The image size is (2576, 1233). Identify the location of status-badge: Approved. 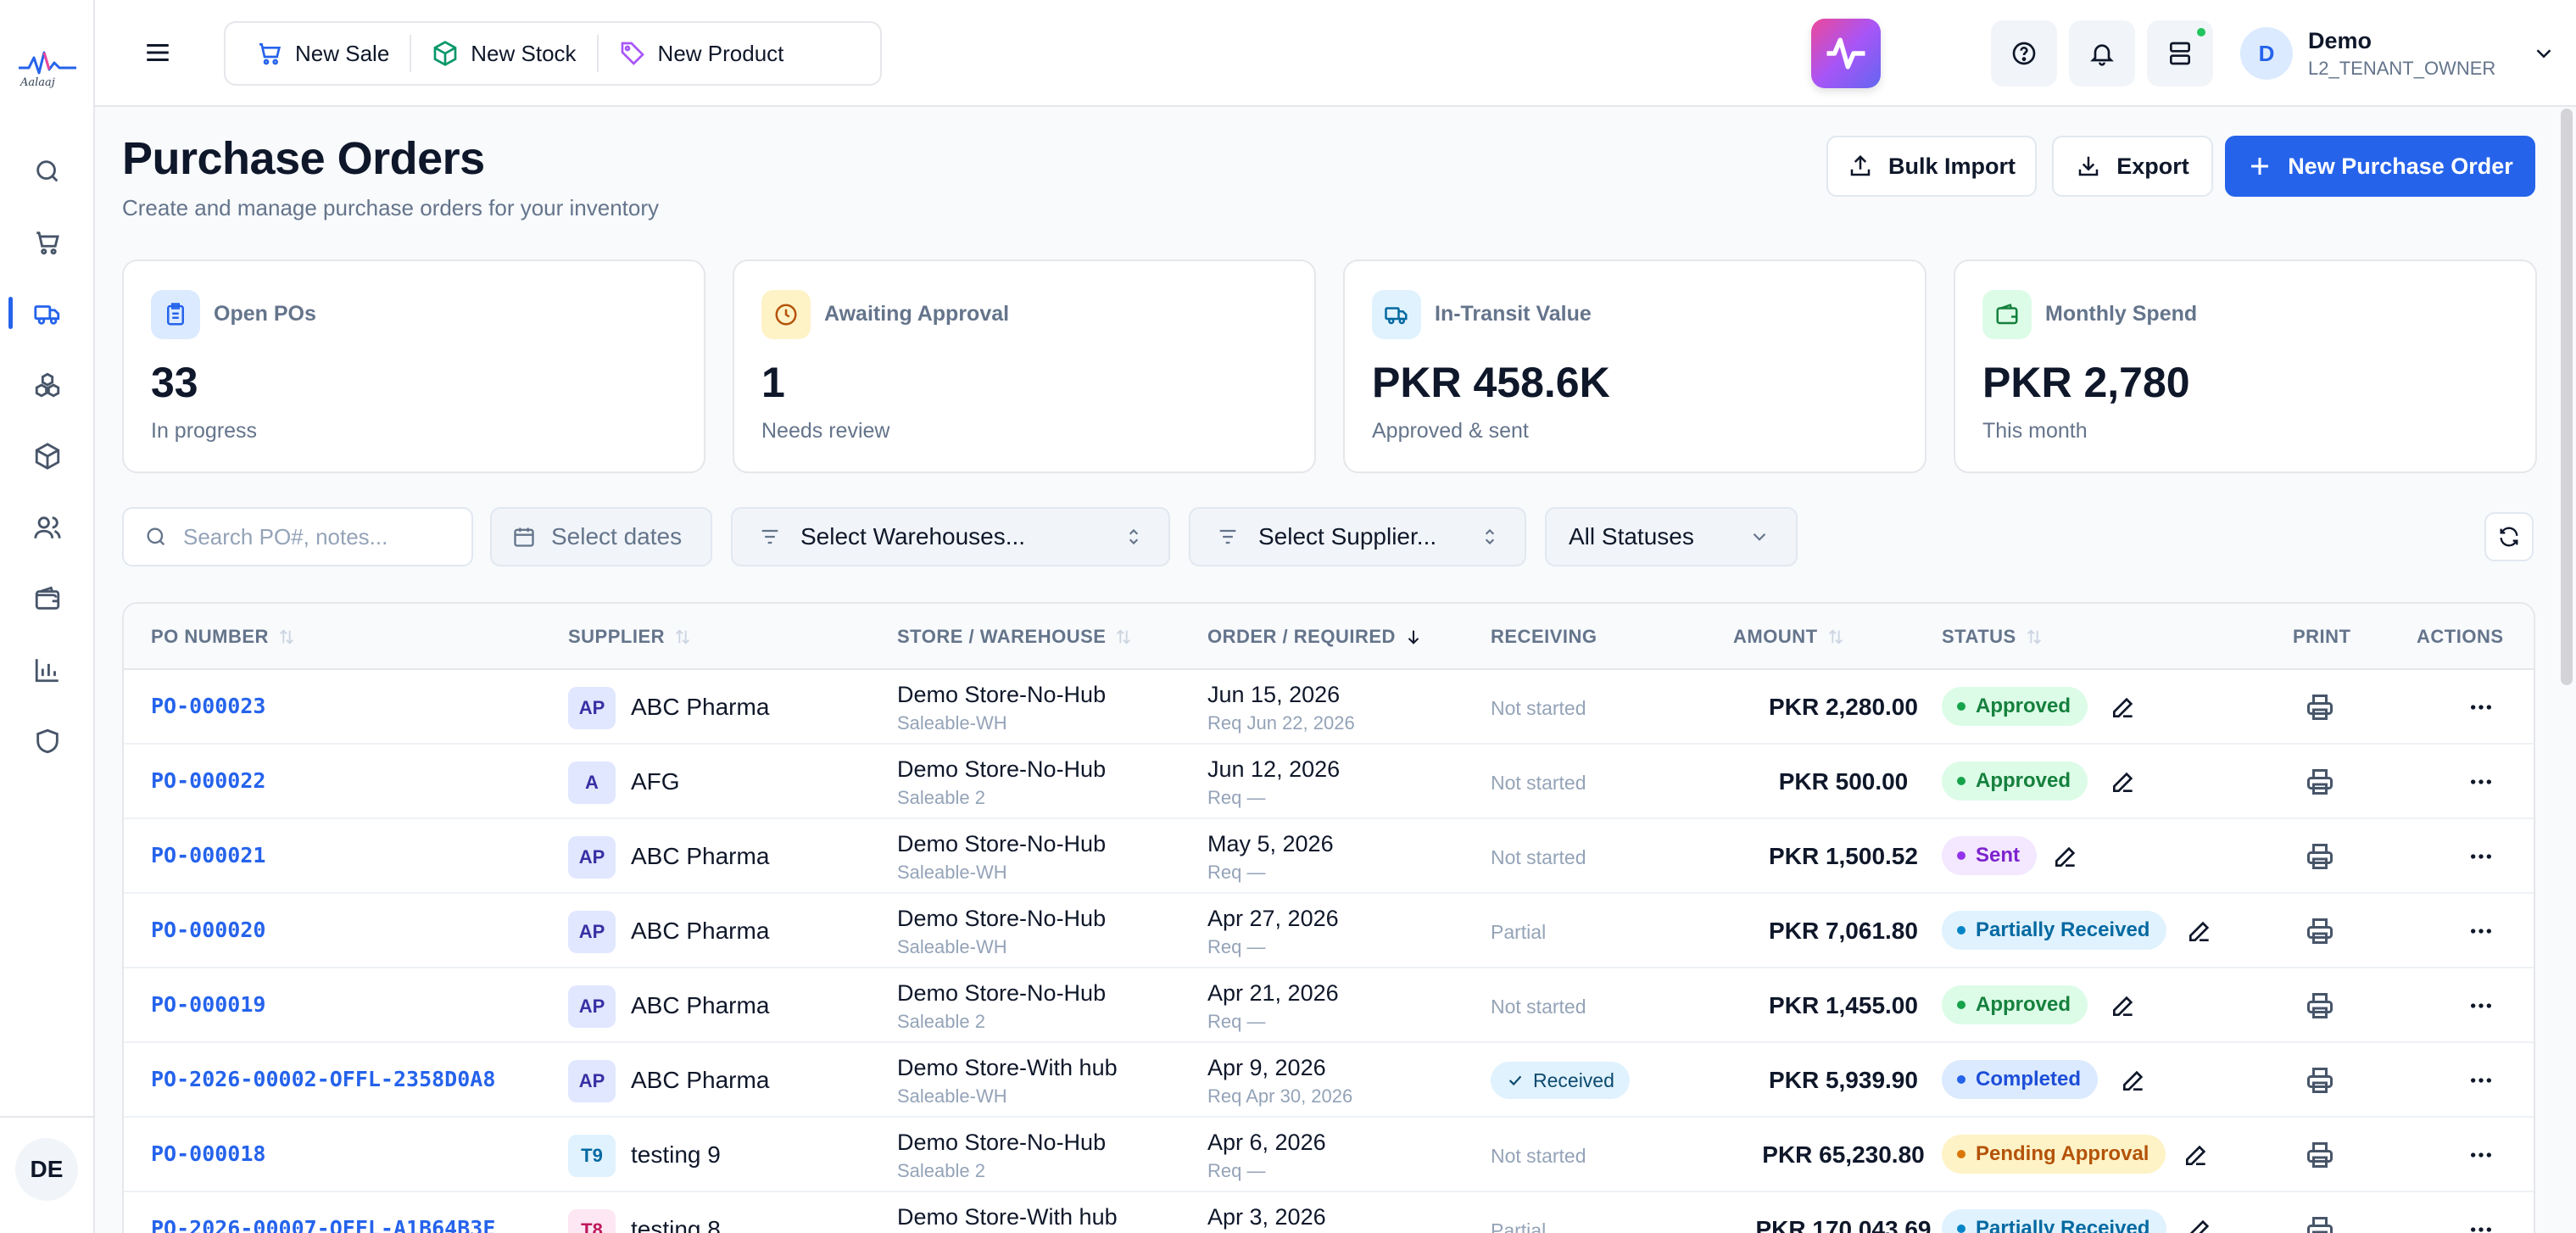
(2015, 706).